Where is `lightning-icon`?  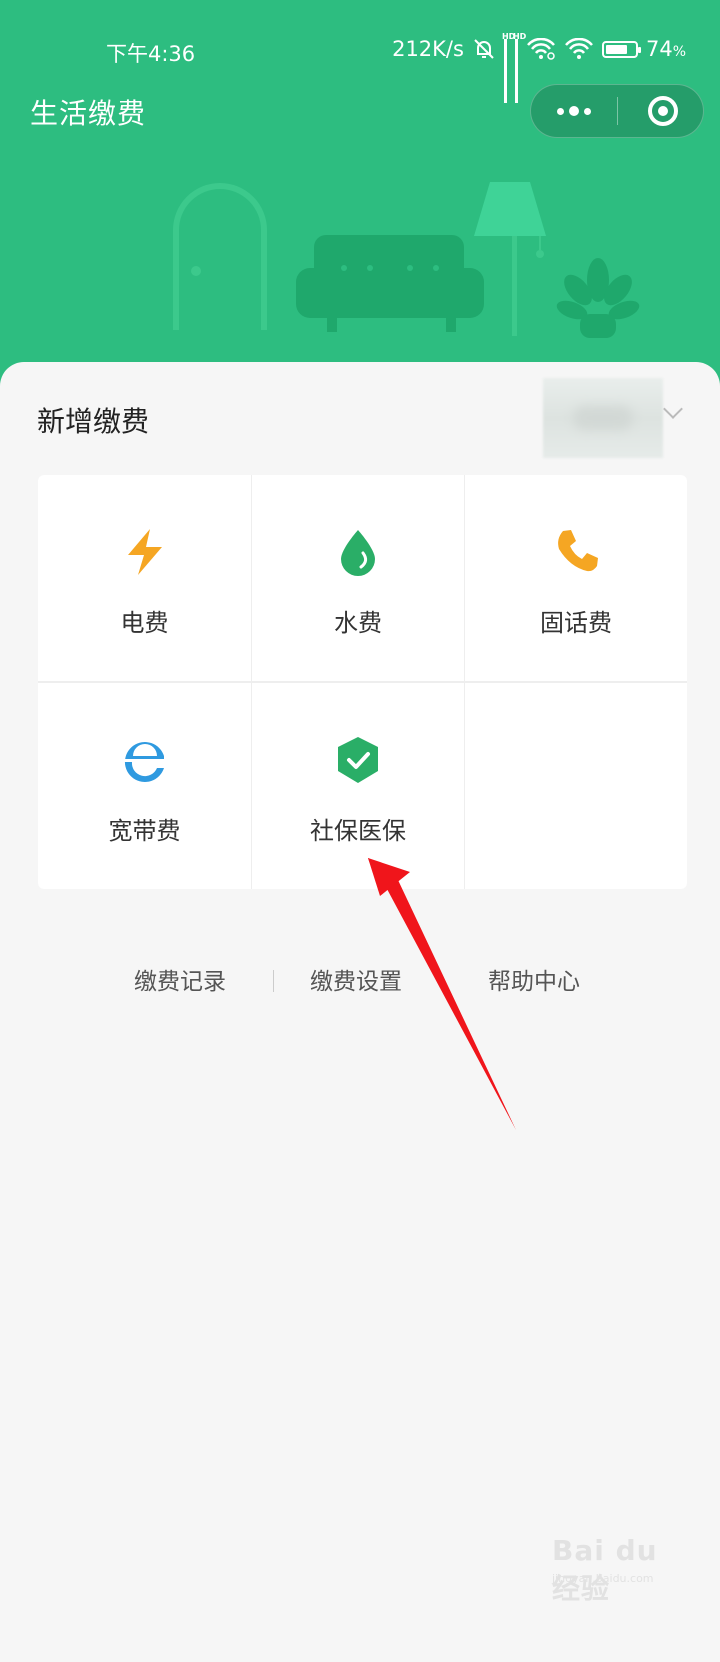
lightning-icon is located at coordinates (144, 552).